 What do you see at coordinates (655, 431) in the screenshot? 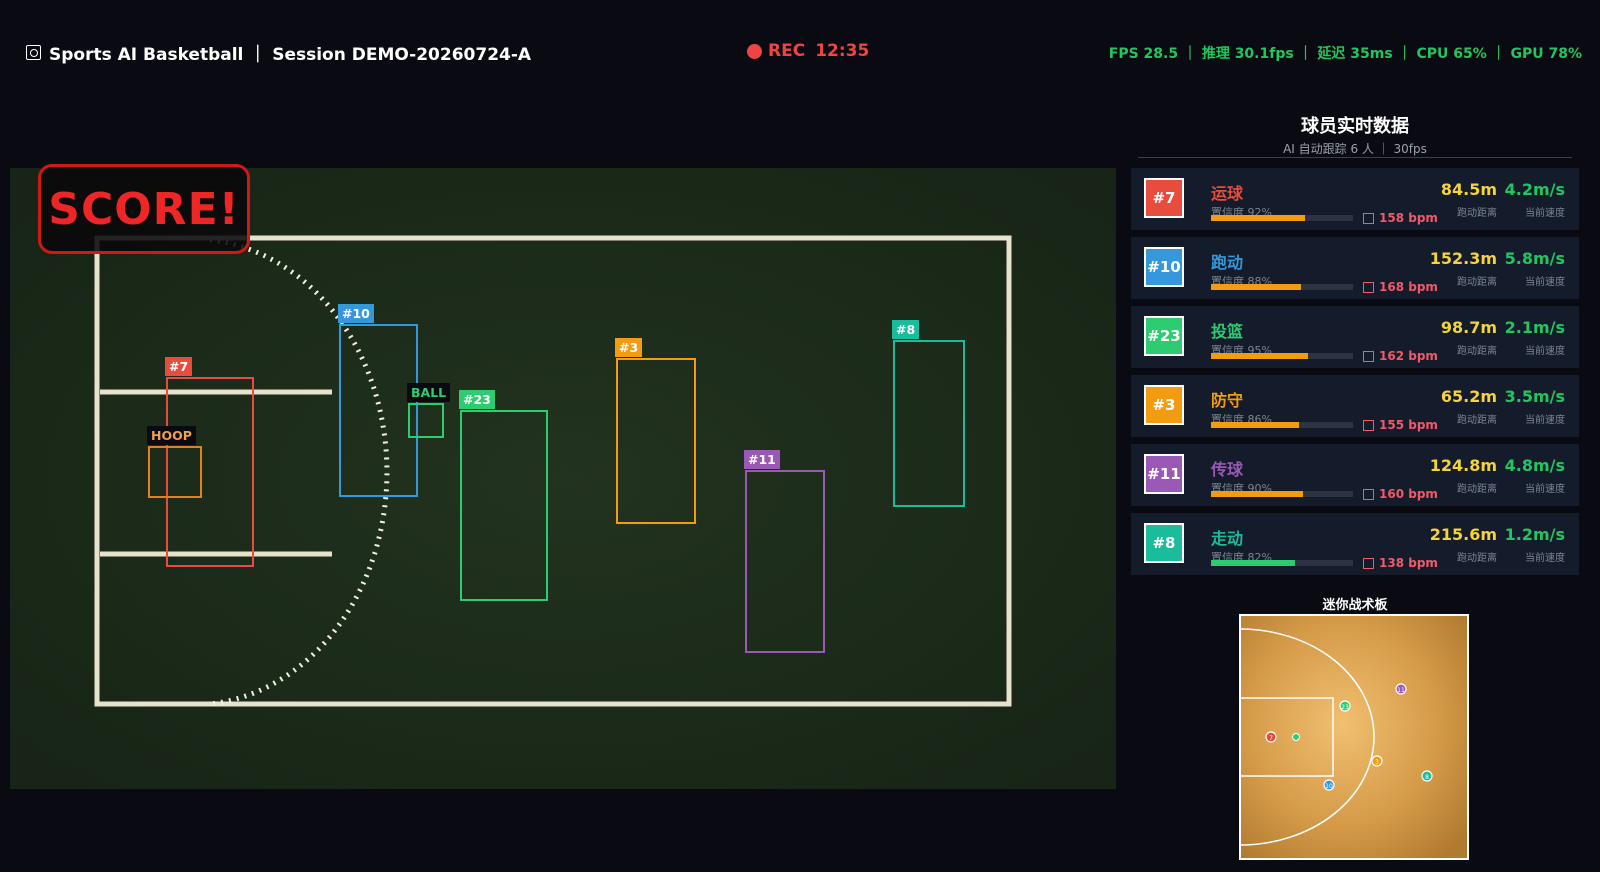
I see `player-box-3: #3` at bounding box center [655, 431].